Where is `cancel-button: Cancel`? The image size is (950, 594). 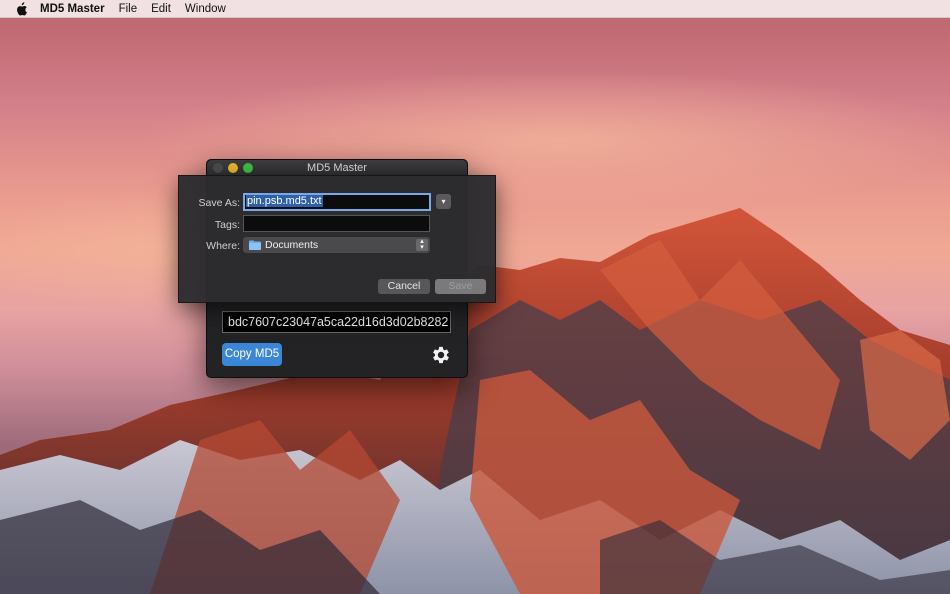
cancel-button: Cancel is located at coordinates (404, 286).